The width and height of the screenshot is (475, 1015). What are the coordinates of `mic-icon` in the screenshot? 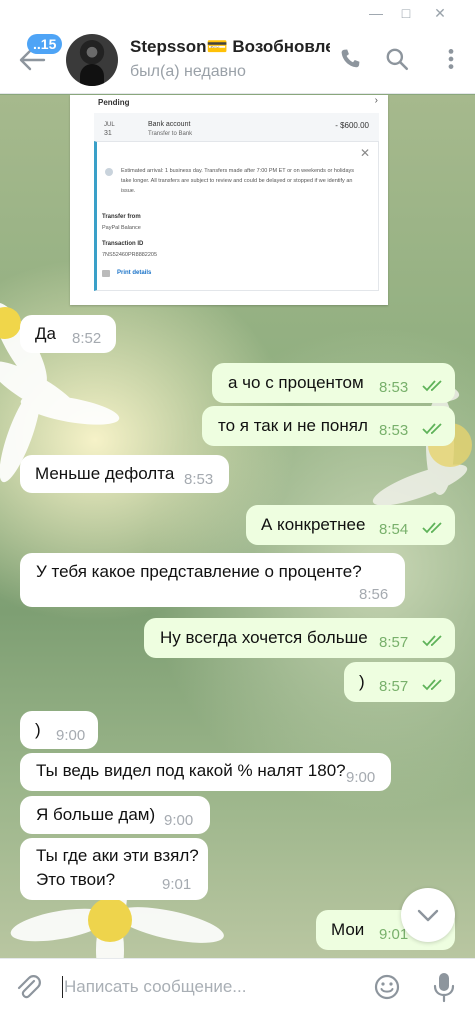 It's located at (444, 987).